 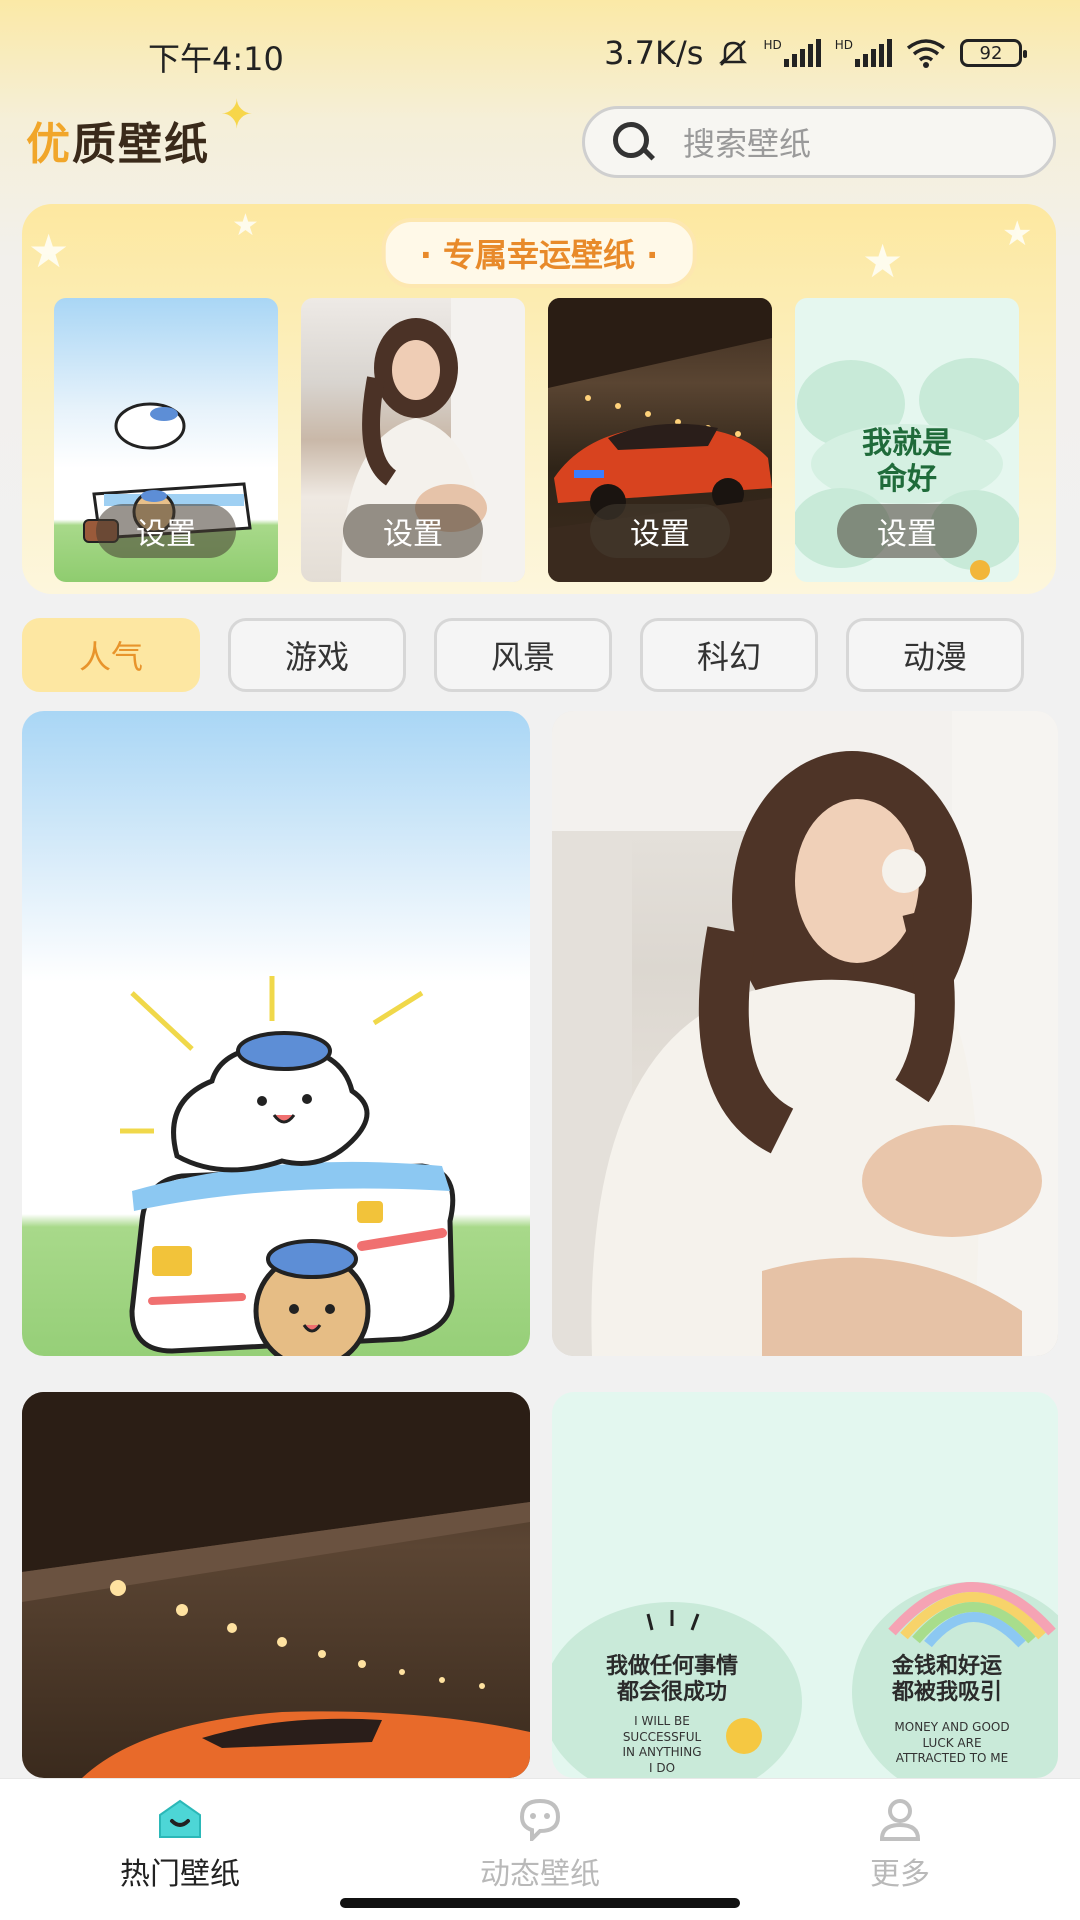 What do you see at coordinates (747, 144) in the screenshot?
I see `search-placeholder: 搜索壁纸` at bounding box center [747, 144].